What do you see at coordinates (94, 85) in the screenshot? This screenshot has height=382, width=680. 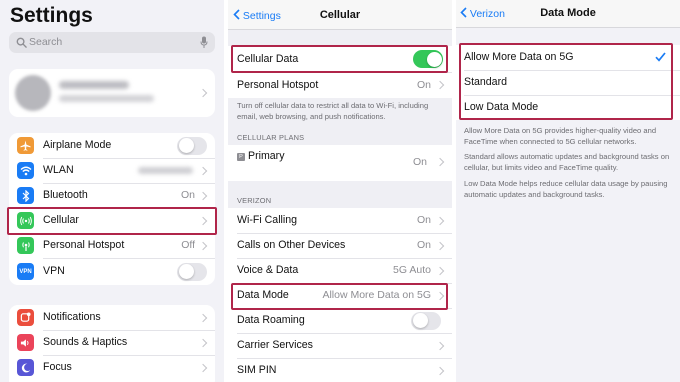 I see `blurred-account-name` at bounding box center [94, 85].